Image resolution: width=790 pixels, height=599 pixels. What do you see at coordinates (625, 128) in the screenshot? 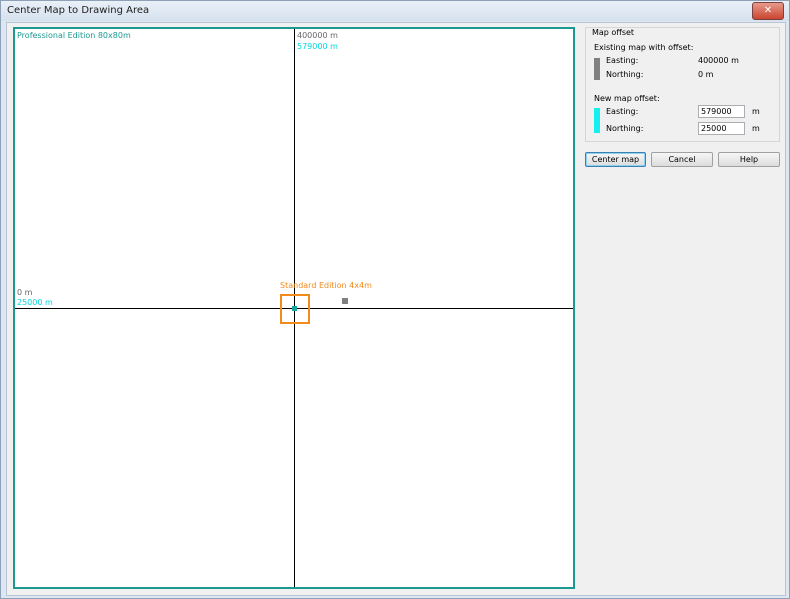
I see `new-northing-label: Northing:` at bounding box center [625, 128].